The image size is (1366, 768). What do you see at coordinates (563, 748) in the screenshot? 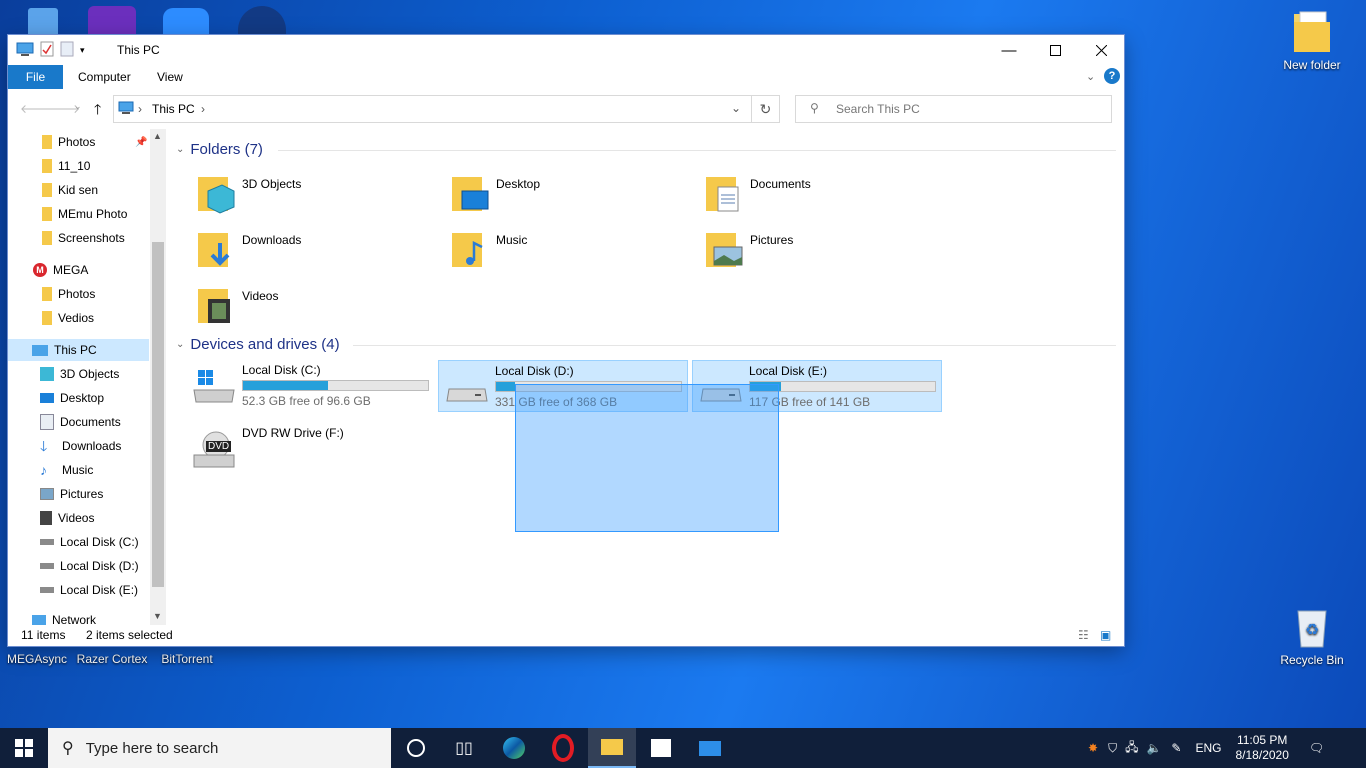
I see `opera-button` at bounding box center [563, 748].